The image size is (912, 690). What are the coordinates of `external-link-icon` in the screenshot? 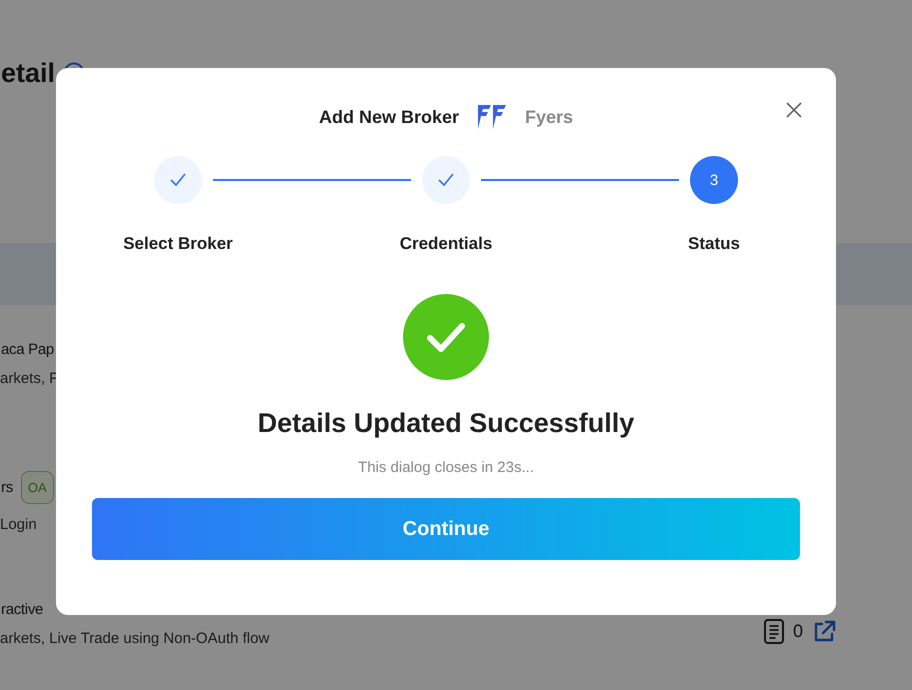 It's located at (824, 632).